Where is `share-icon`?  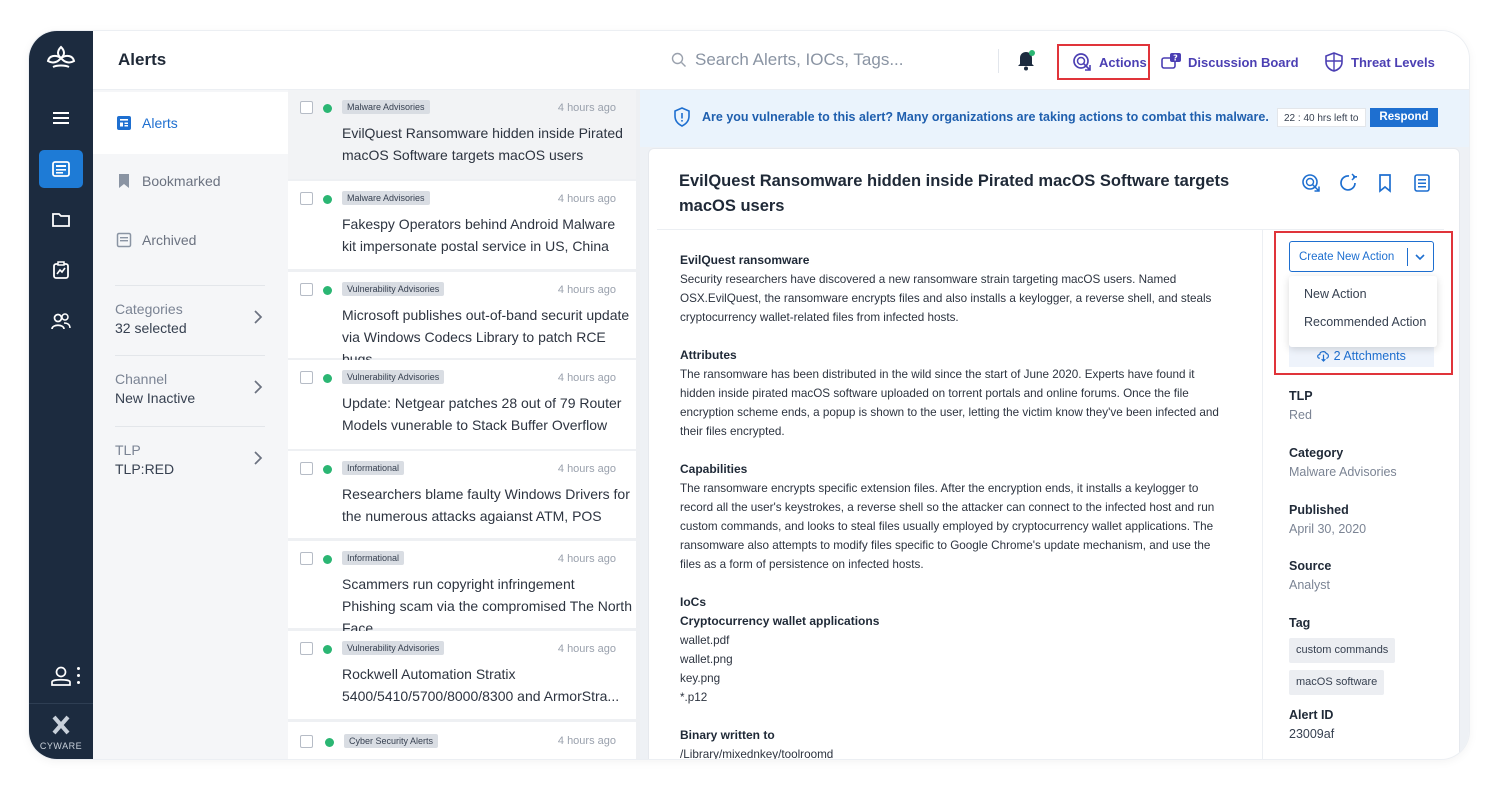 share-icon is located at coordinates (1348, 183).